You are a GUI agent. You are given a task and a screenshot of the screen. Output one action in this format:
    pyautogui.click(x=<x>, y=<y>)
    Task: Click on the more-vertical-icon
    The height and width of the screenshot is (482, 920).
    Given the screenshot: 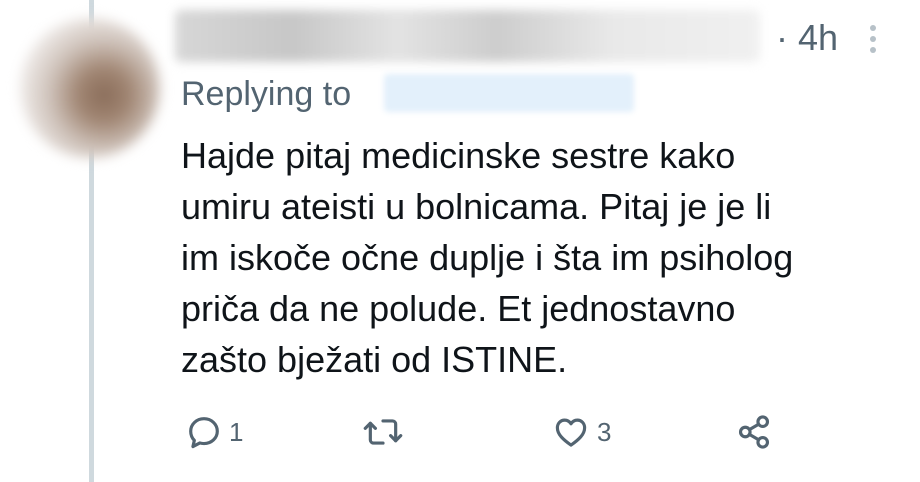 What is the action you would take?
    pyautogui.click(x=873, y=39)
    